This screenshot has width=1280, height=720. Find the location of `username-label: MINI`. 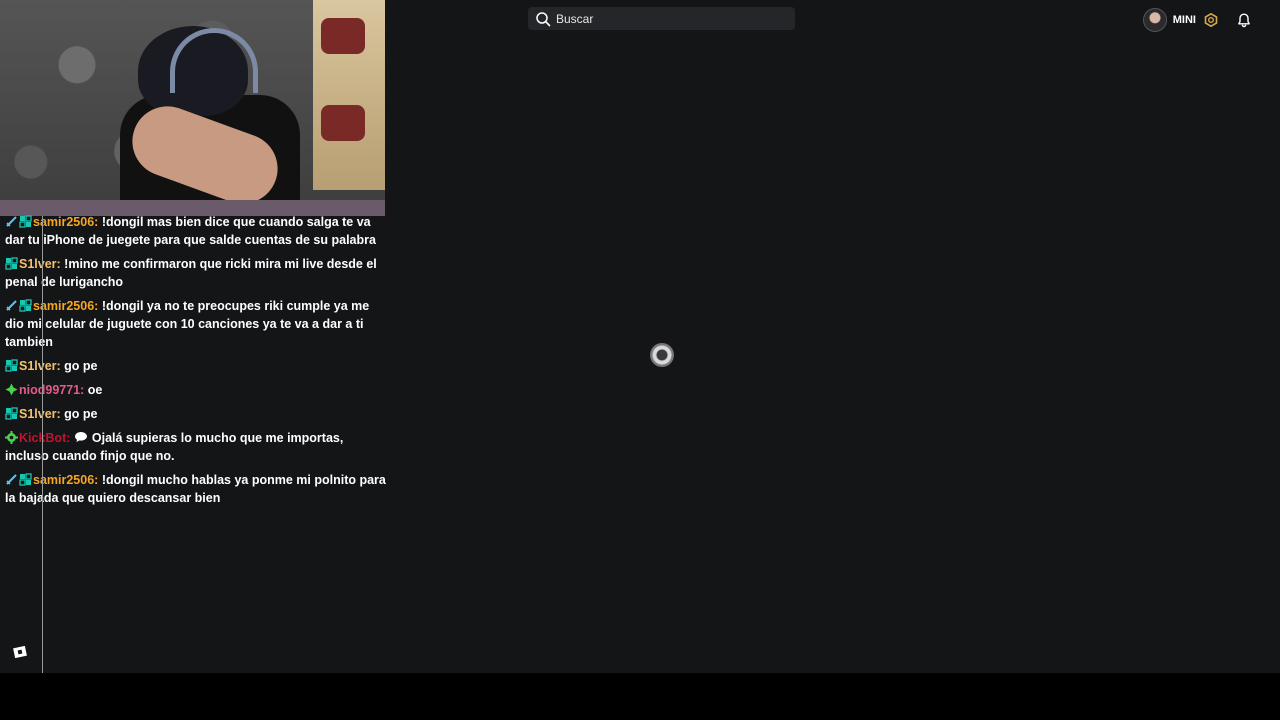

username-label: MINI is located at coordinates (1184, 20).